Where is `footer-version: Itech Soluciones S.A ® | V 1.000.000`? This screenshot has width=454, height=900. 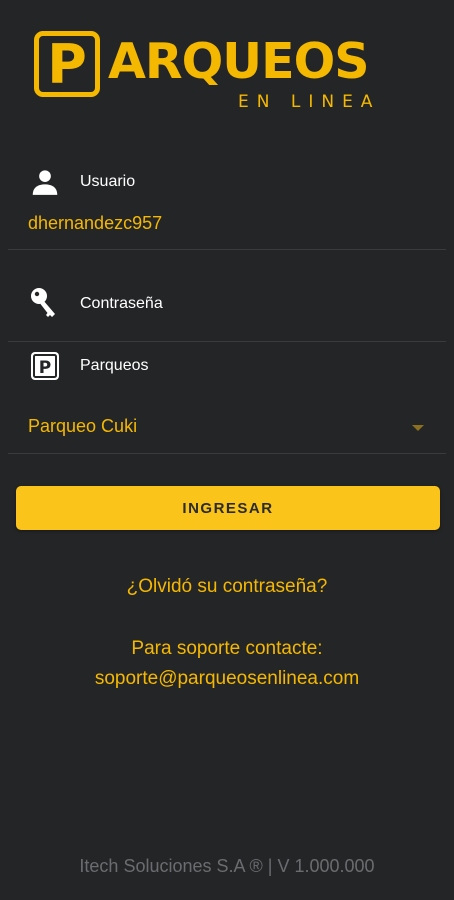 footer-version: Itech Soluciones S.A ® | V 1.000.000 is located at coordinates (227, 866).